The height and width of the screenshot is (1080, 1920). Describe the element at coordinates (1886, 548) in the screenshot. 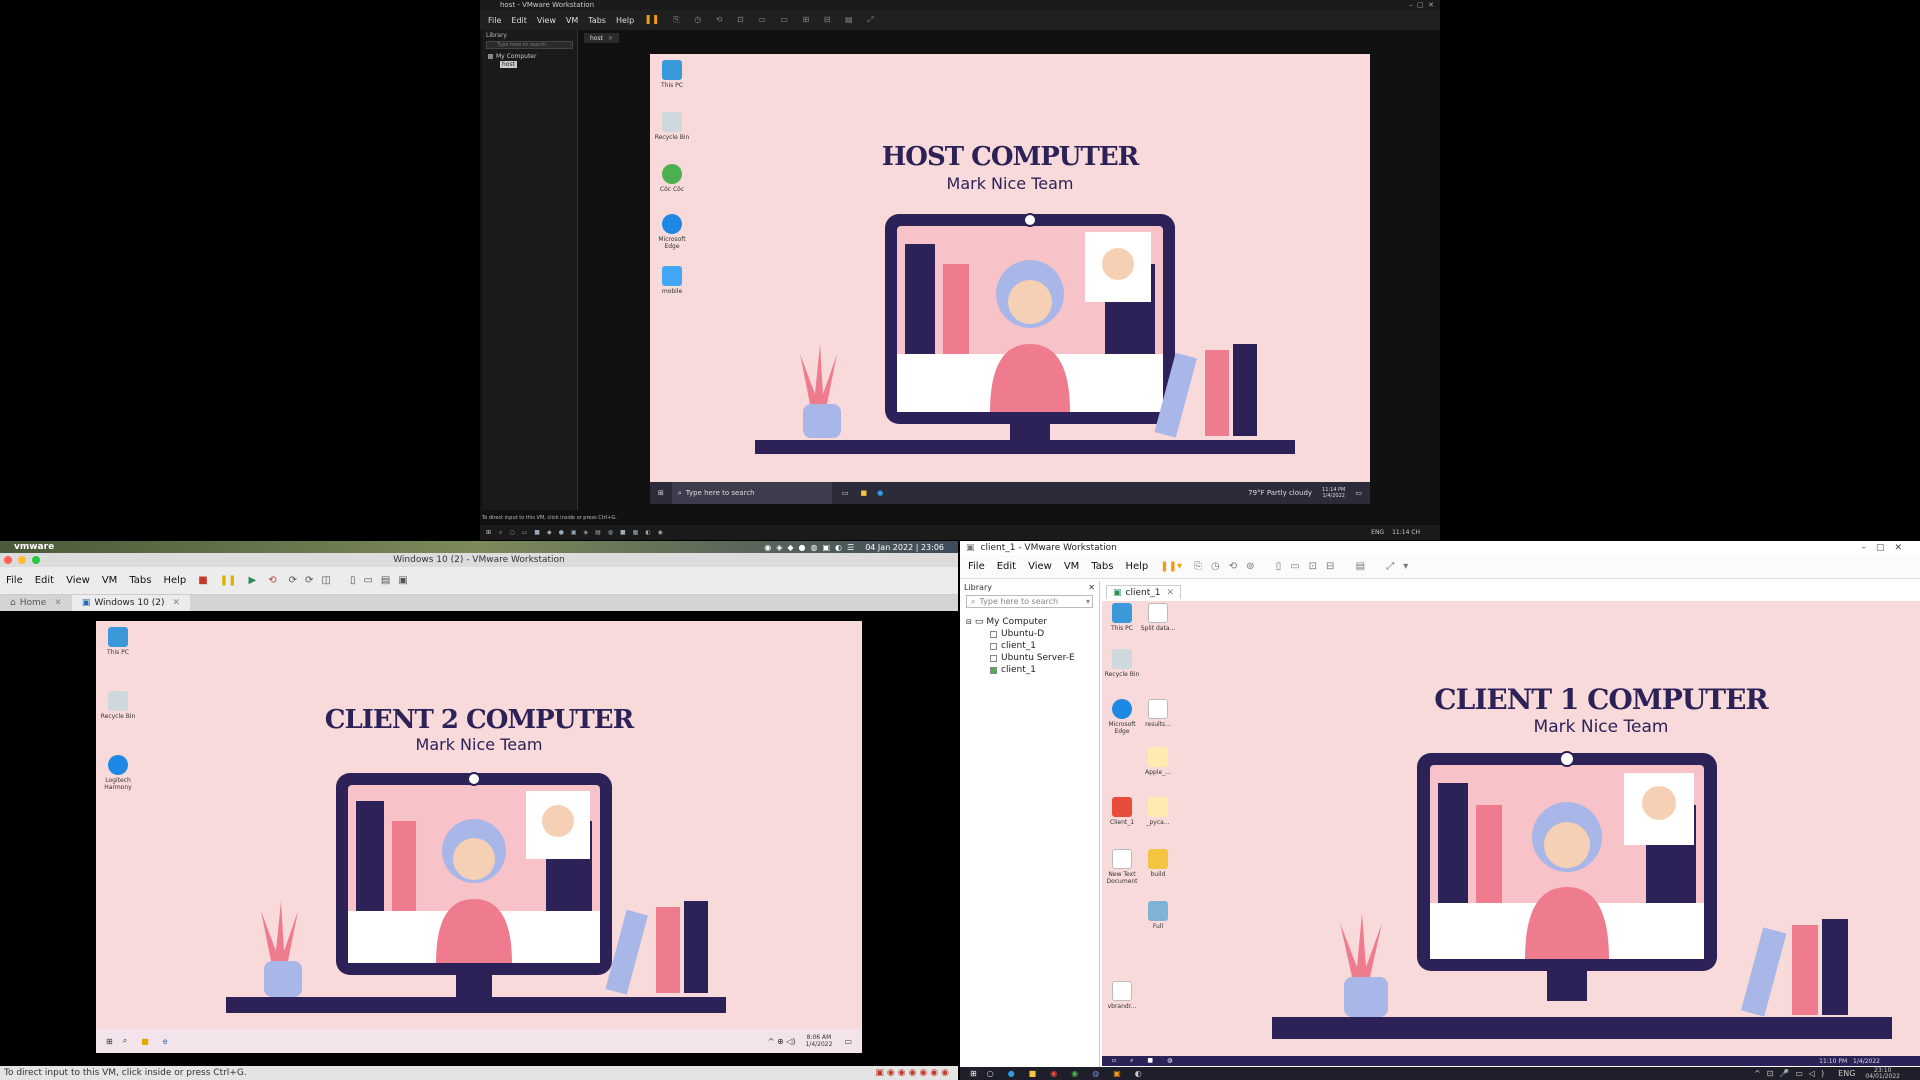

I see `client1-window-controls: –▢✕` at that location.